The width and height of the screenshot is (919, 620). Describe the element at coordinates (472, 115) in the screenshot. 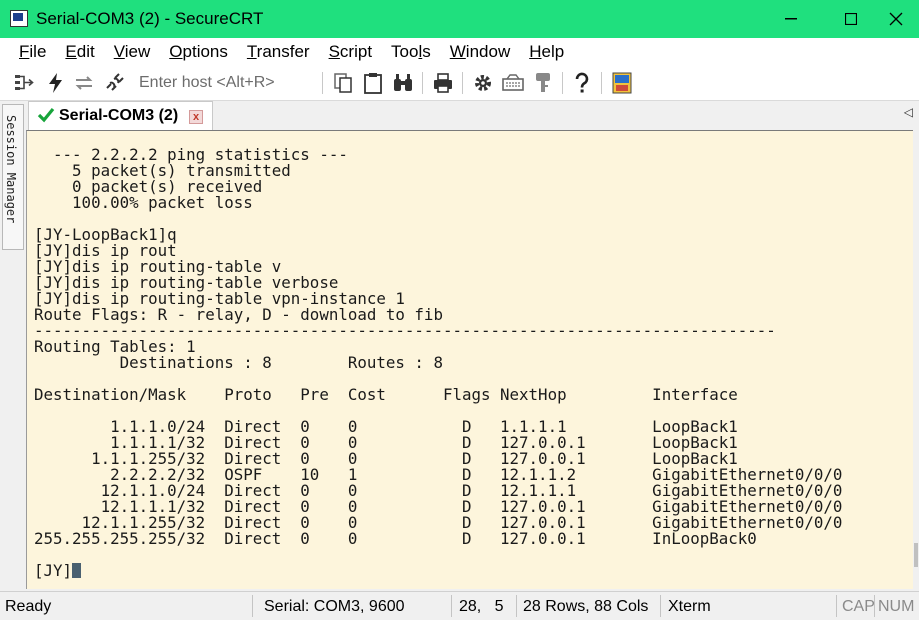

I see `session-tab-bar: Serial-COM3 (2) x ◁` at that location.